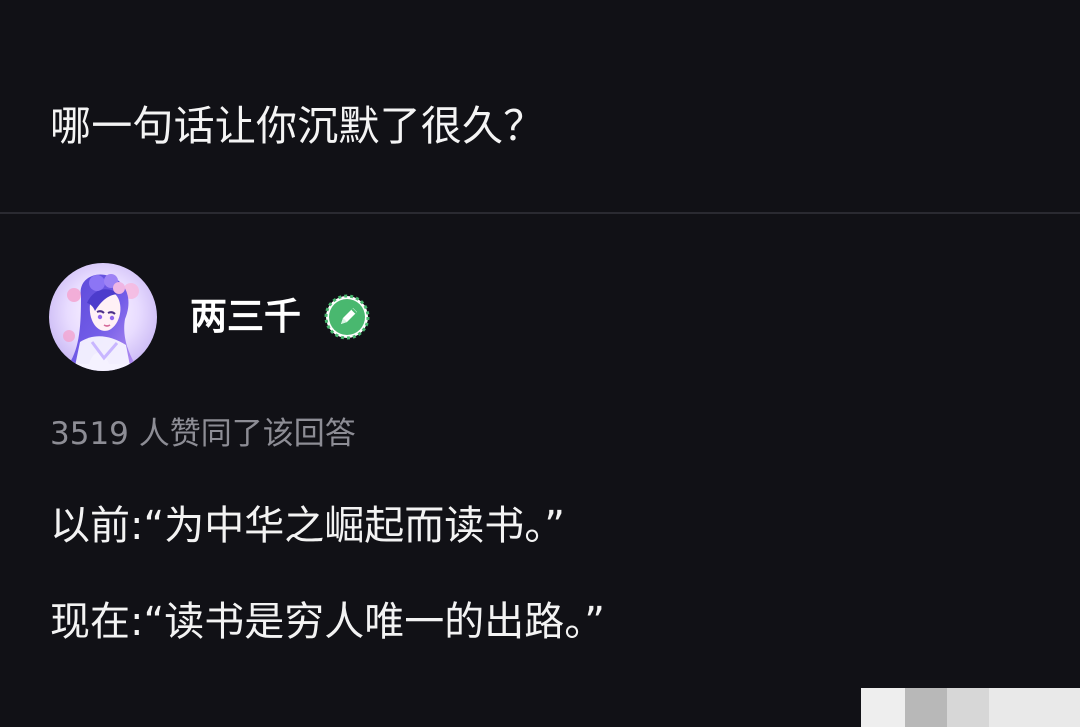  What do you see at coordinates (203, 434) in the screenshot?
I see `vote-count-text: 3519 人赞同了该回答` at bounding box center [203, 434].